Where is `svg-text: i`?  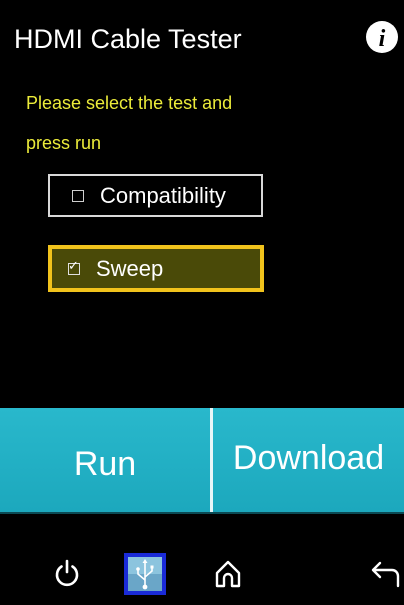
svg-text: i is located at coordinates (382, 39).